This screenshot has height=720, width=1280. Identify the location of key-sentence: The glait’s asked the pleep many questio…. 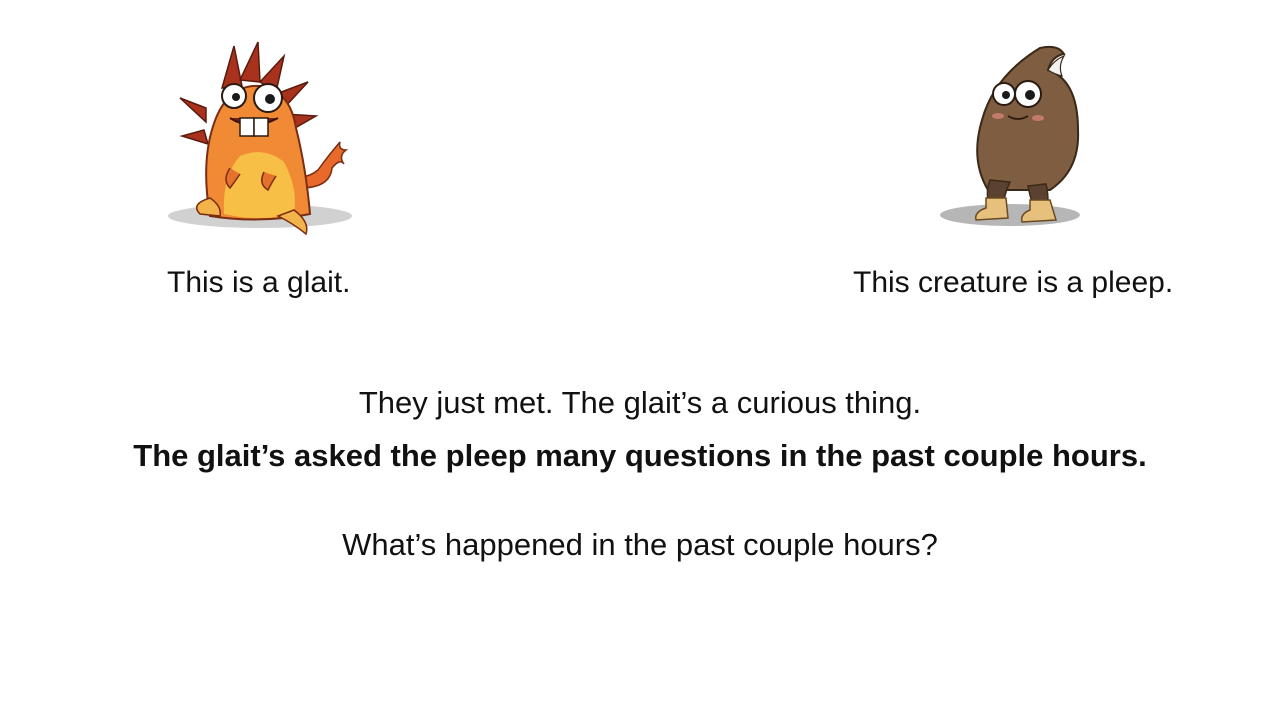
(640, 455).